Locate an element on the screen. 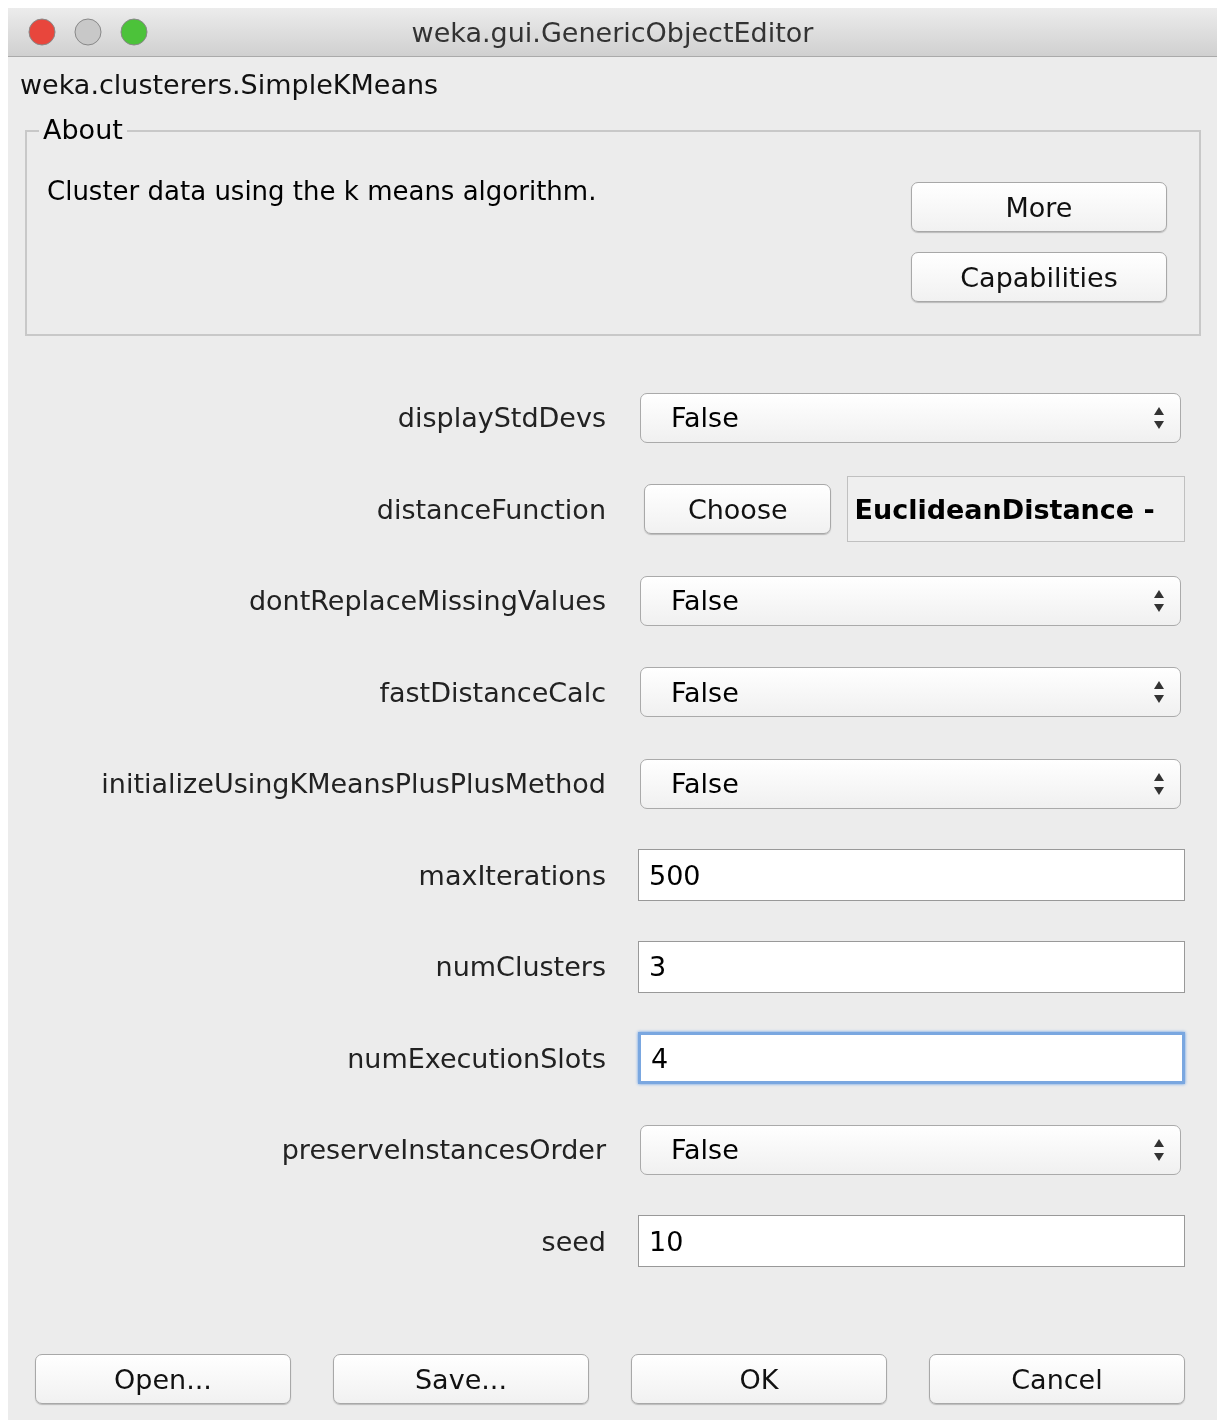  input-field: 3 is located at coordinates (911, 966).